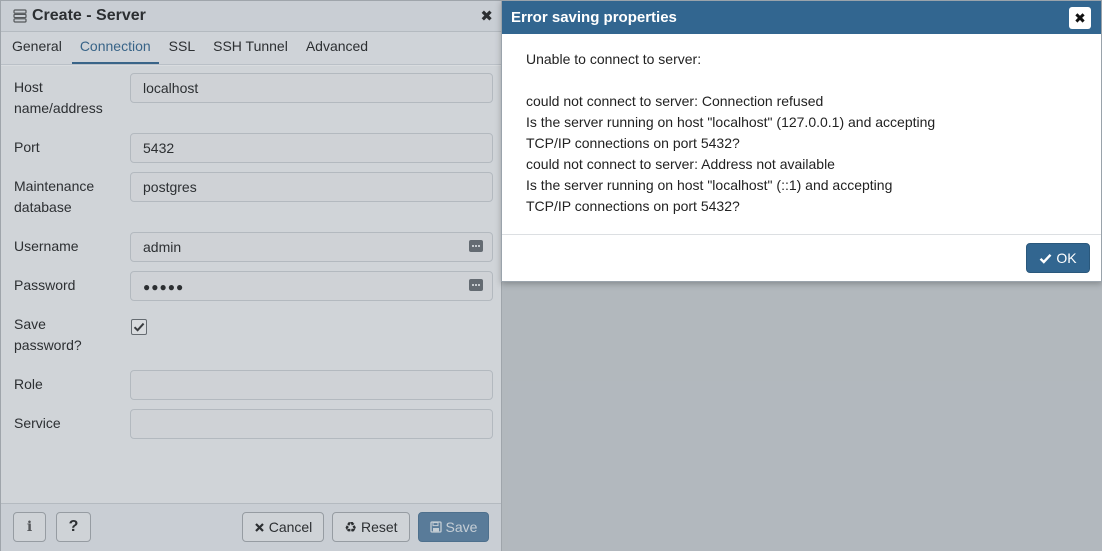 The width and height of the screenshot is (1102, 551). I want to click on error-intro: Unable to connect to server:, so click(614, 59).